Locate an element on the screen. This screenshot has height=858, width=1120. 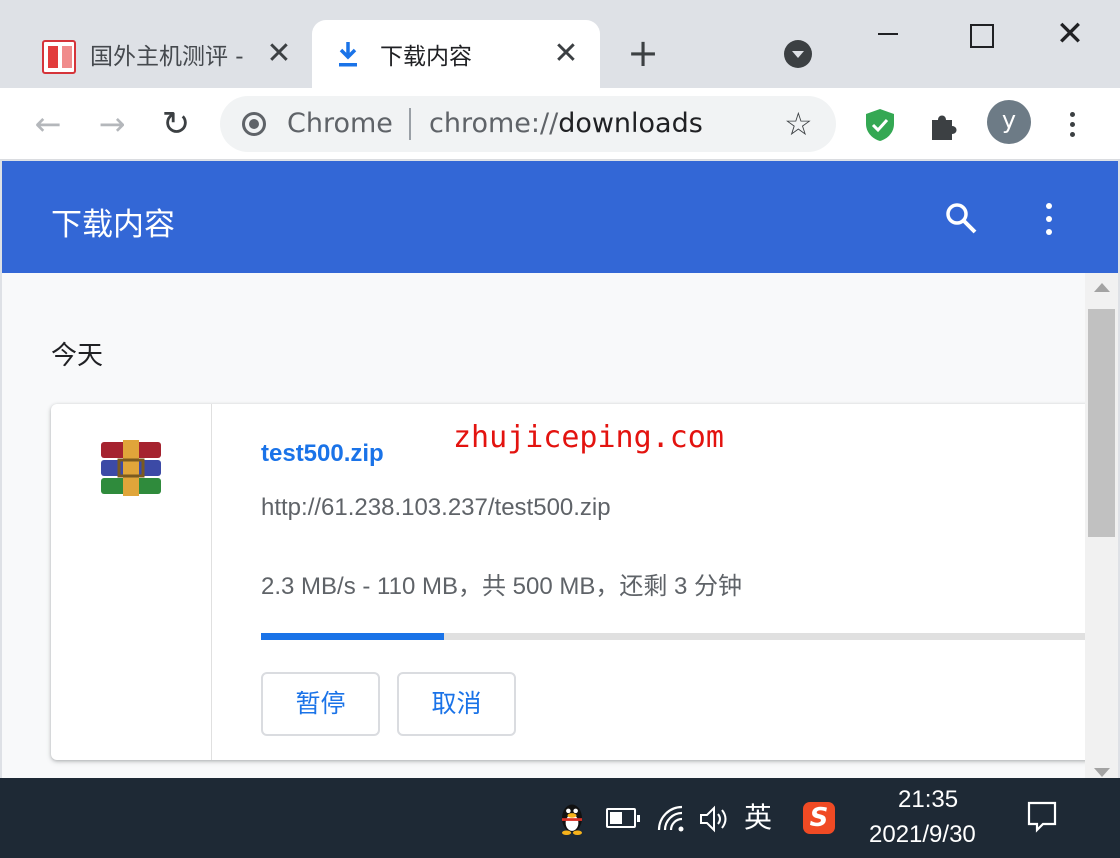
download-source-url: http://61.238.103.237/test500.zip is located at coordinates (436, 508).